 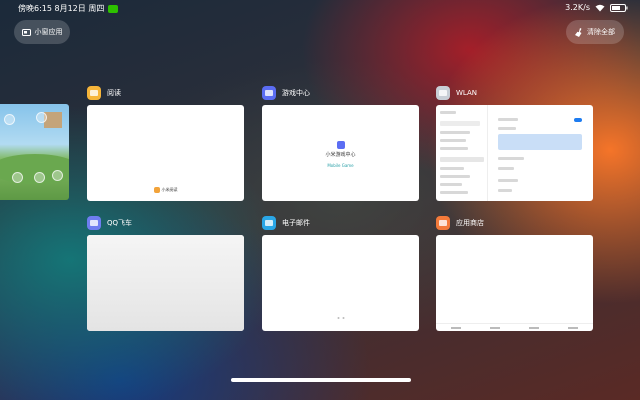 What do you see at coordinates (269, 93) in the screenshot?
I see `game-center-icon` at bounding box center [269, 93].